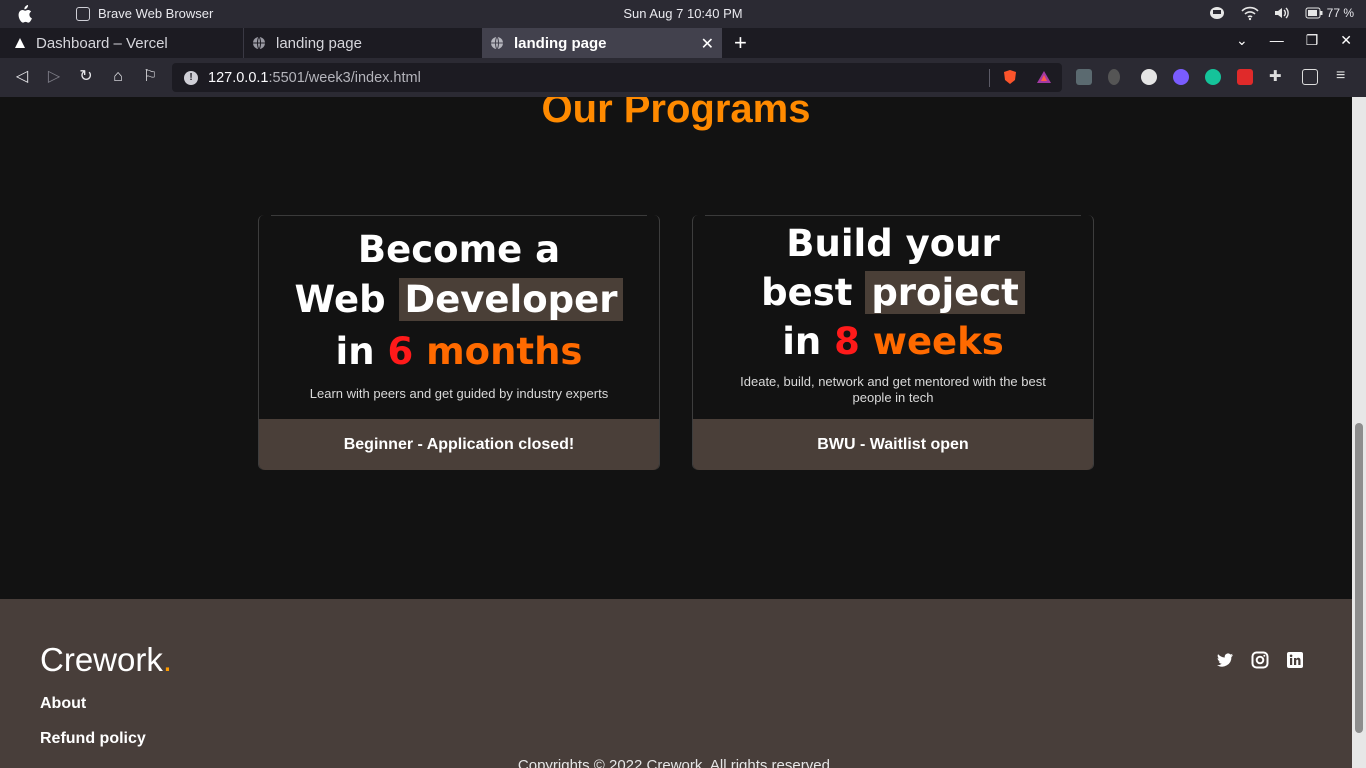  I want to click on extension-tp-icon, so click(1245, 77).